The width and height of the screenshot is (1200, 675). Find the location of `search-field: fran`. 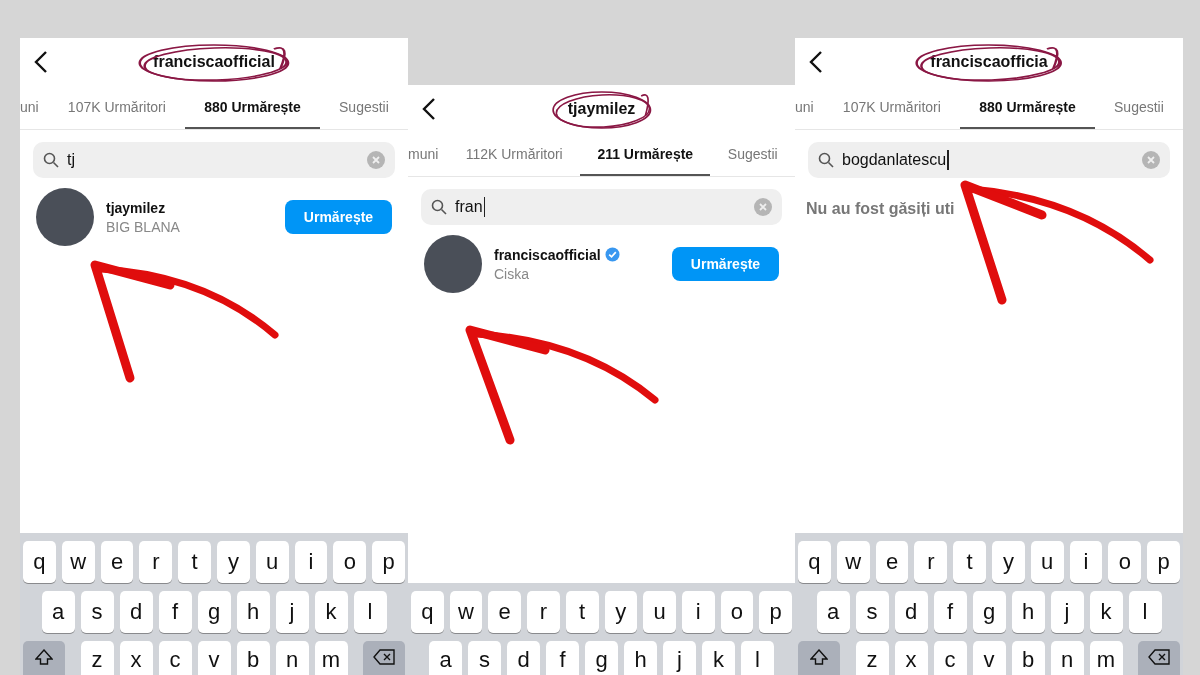

search-field: fran is located at coordinates (601, 207).